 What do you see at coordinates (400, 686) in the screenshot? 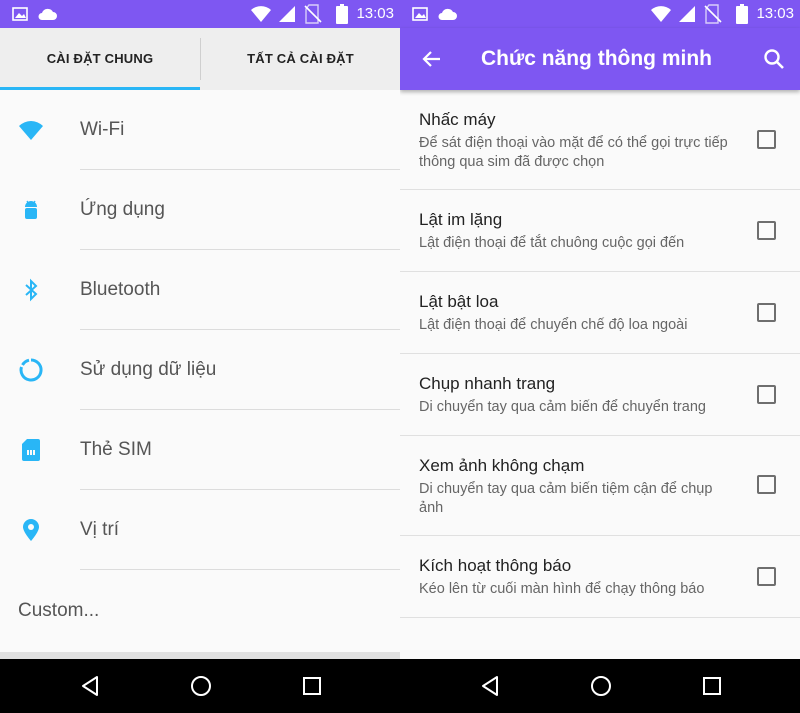
I see `system-nav-bar` at bounding box center [400, 686].